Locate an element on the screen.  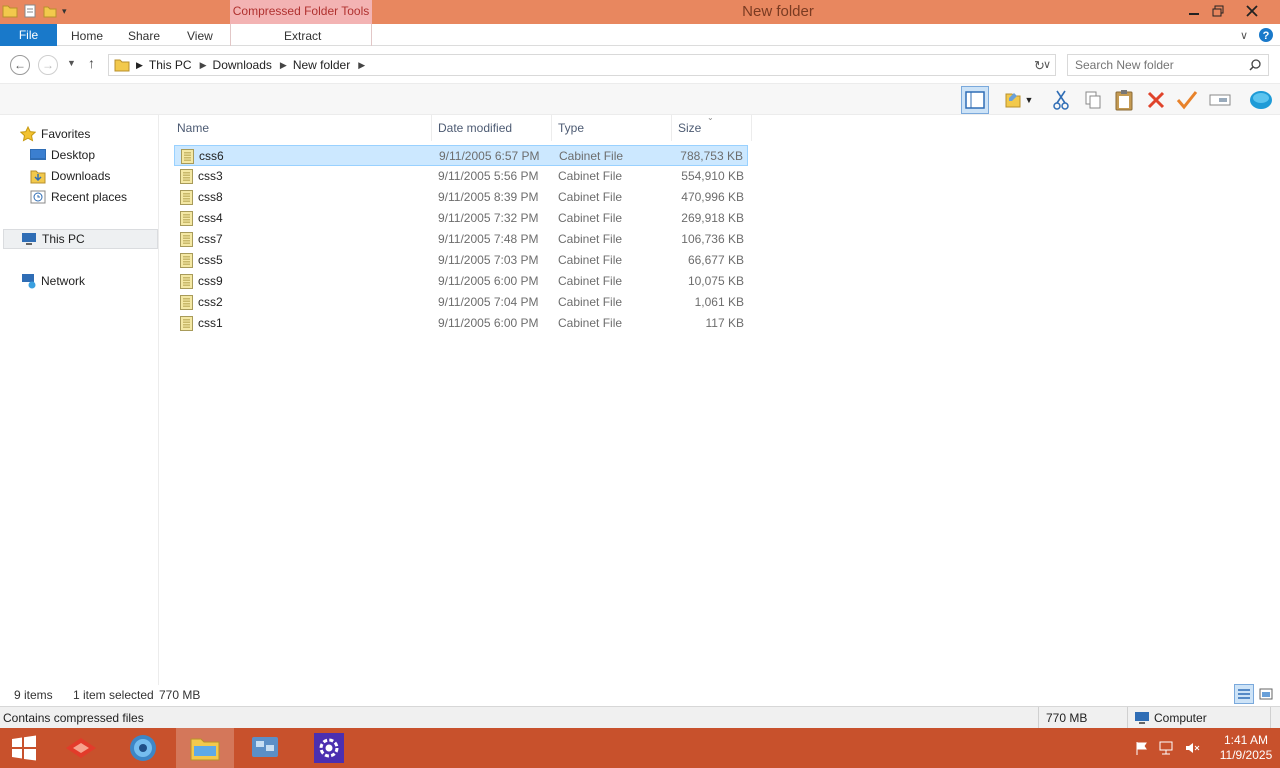
tab-home: Home is located at coordinates (87, 35).